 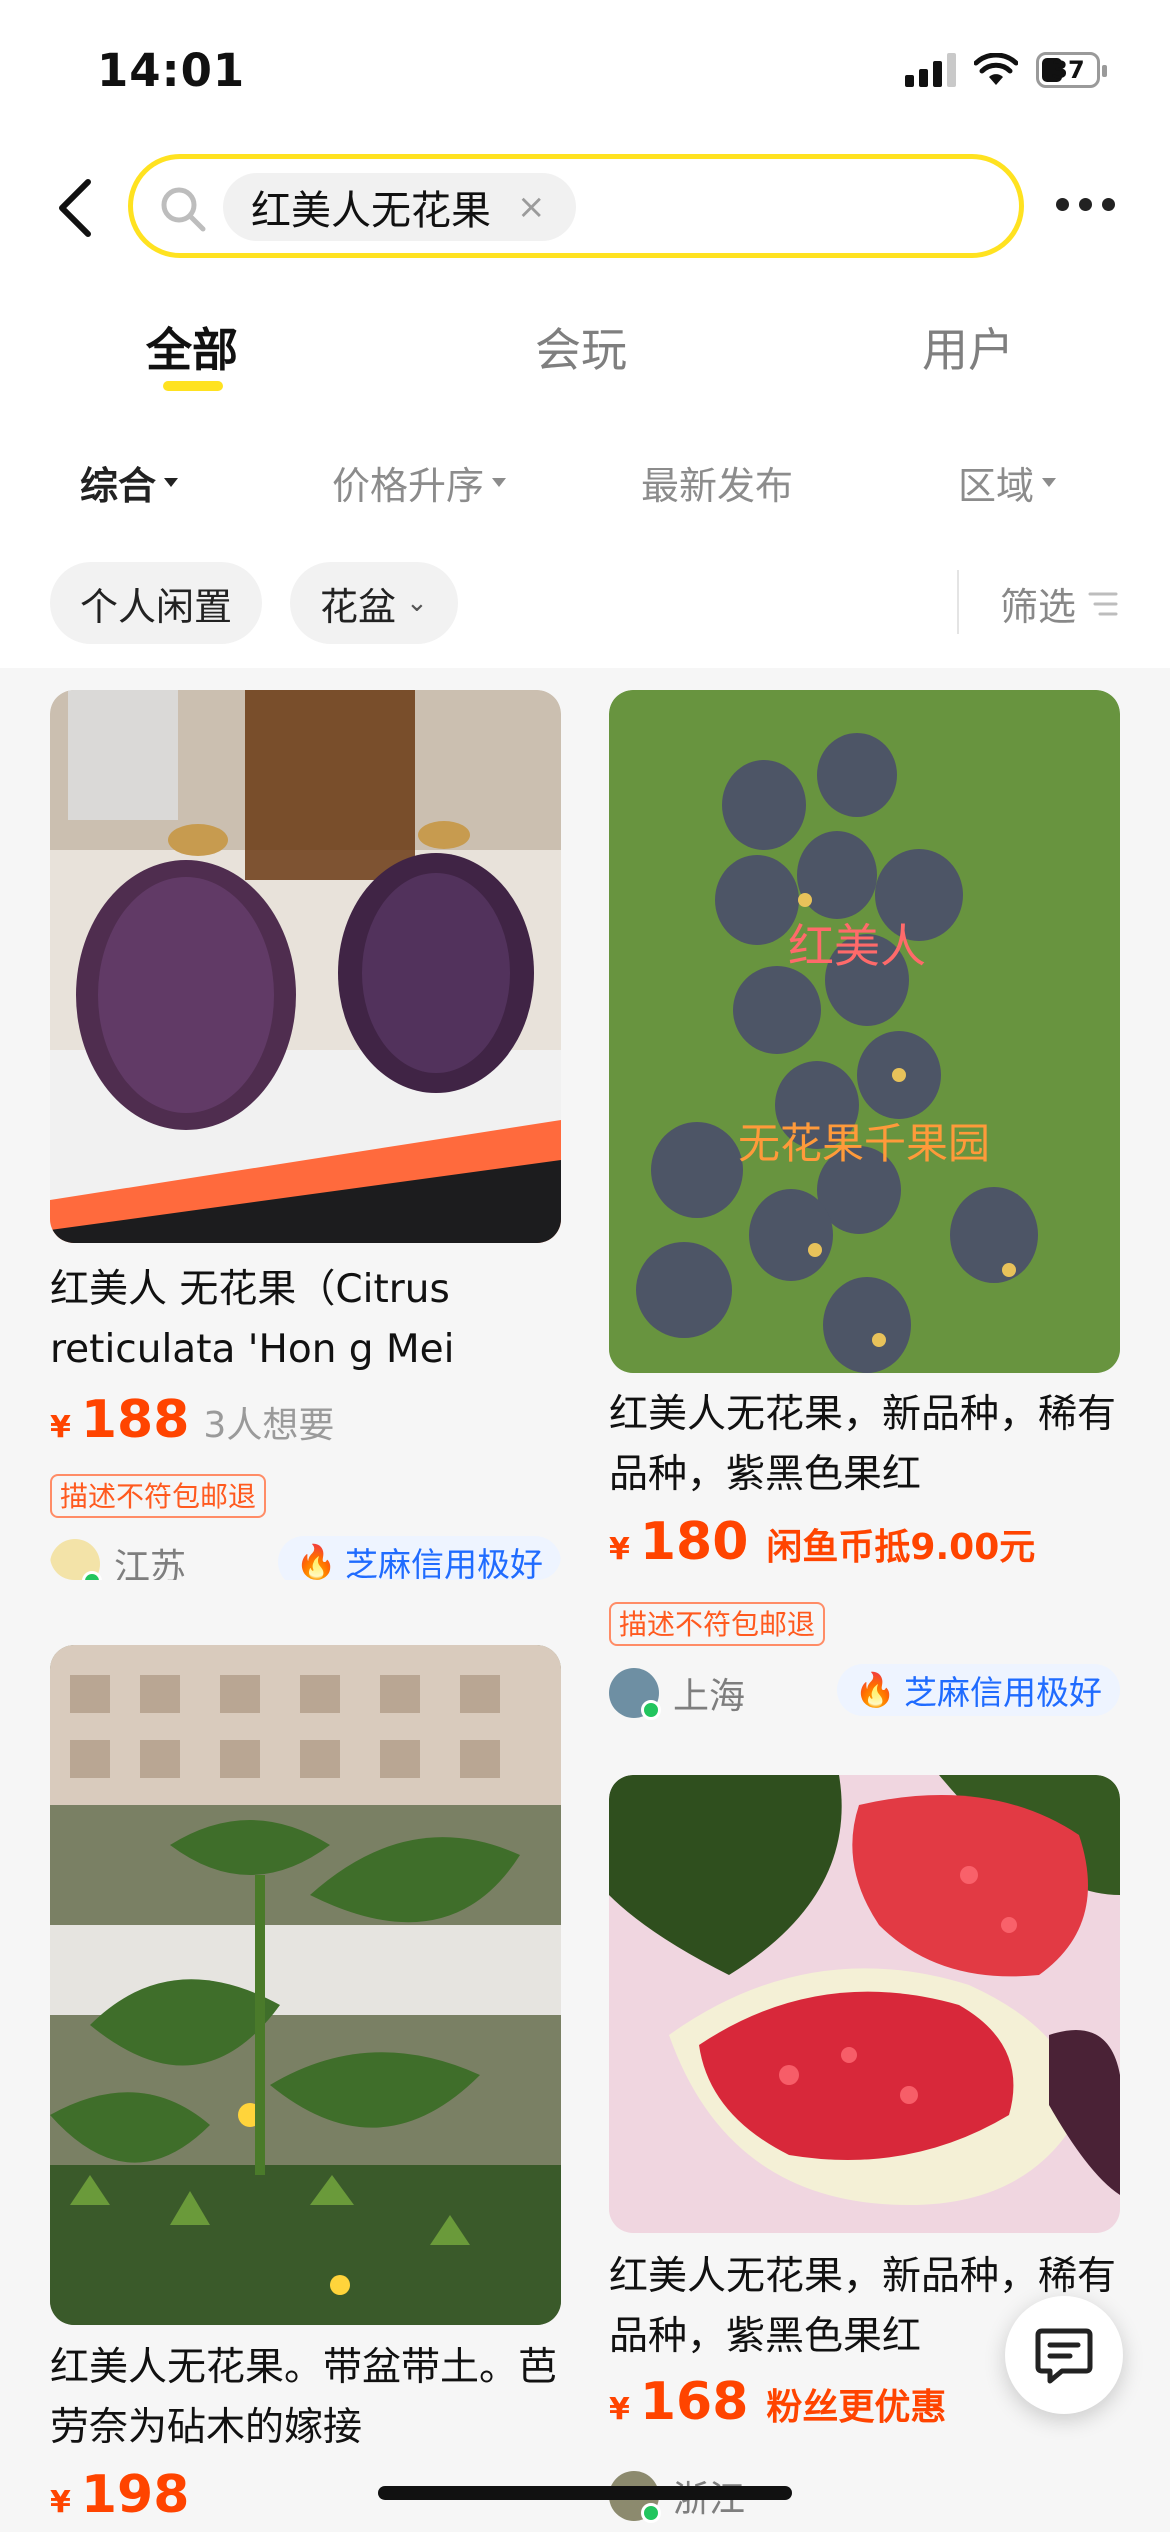 What do you see at coordinates (269, 1425) in the screenshot?
I see `want-count: 3人想要` at bounding box center [269, 1425].